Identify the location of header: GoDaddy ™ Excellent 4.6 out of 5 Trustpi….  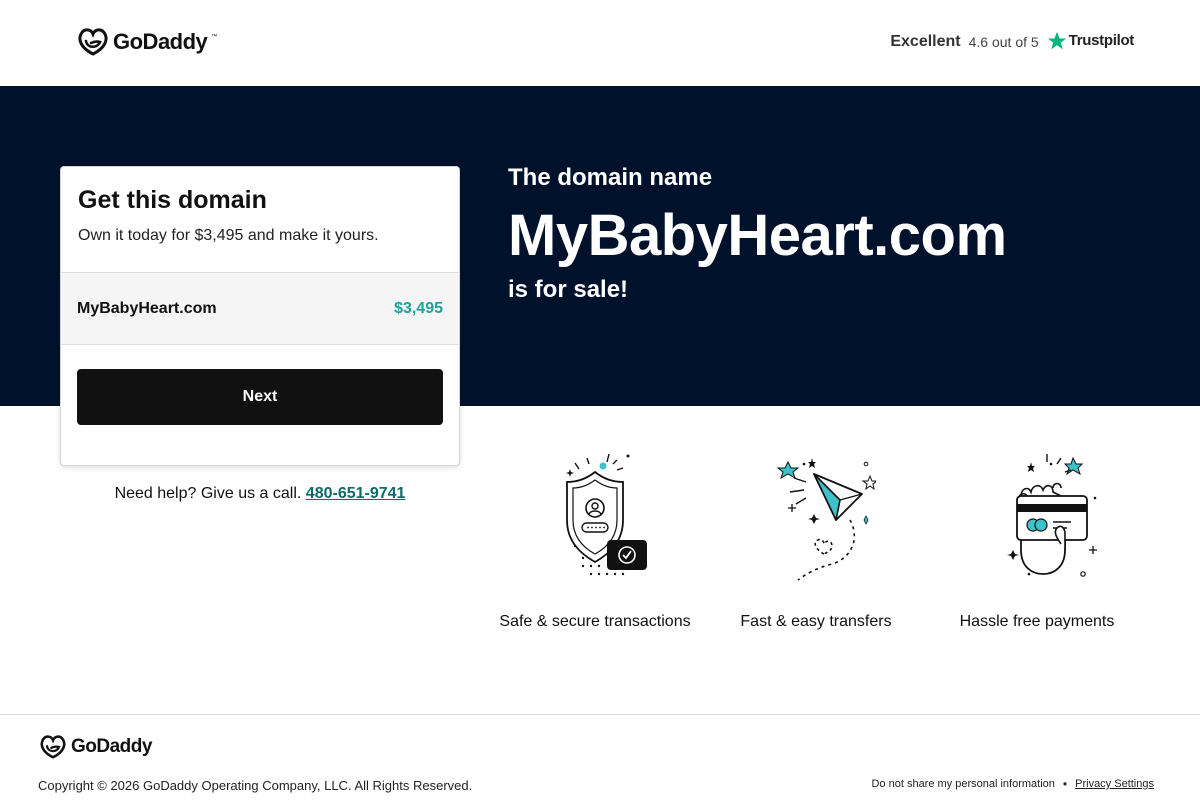
(600, 43).